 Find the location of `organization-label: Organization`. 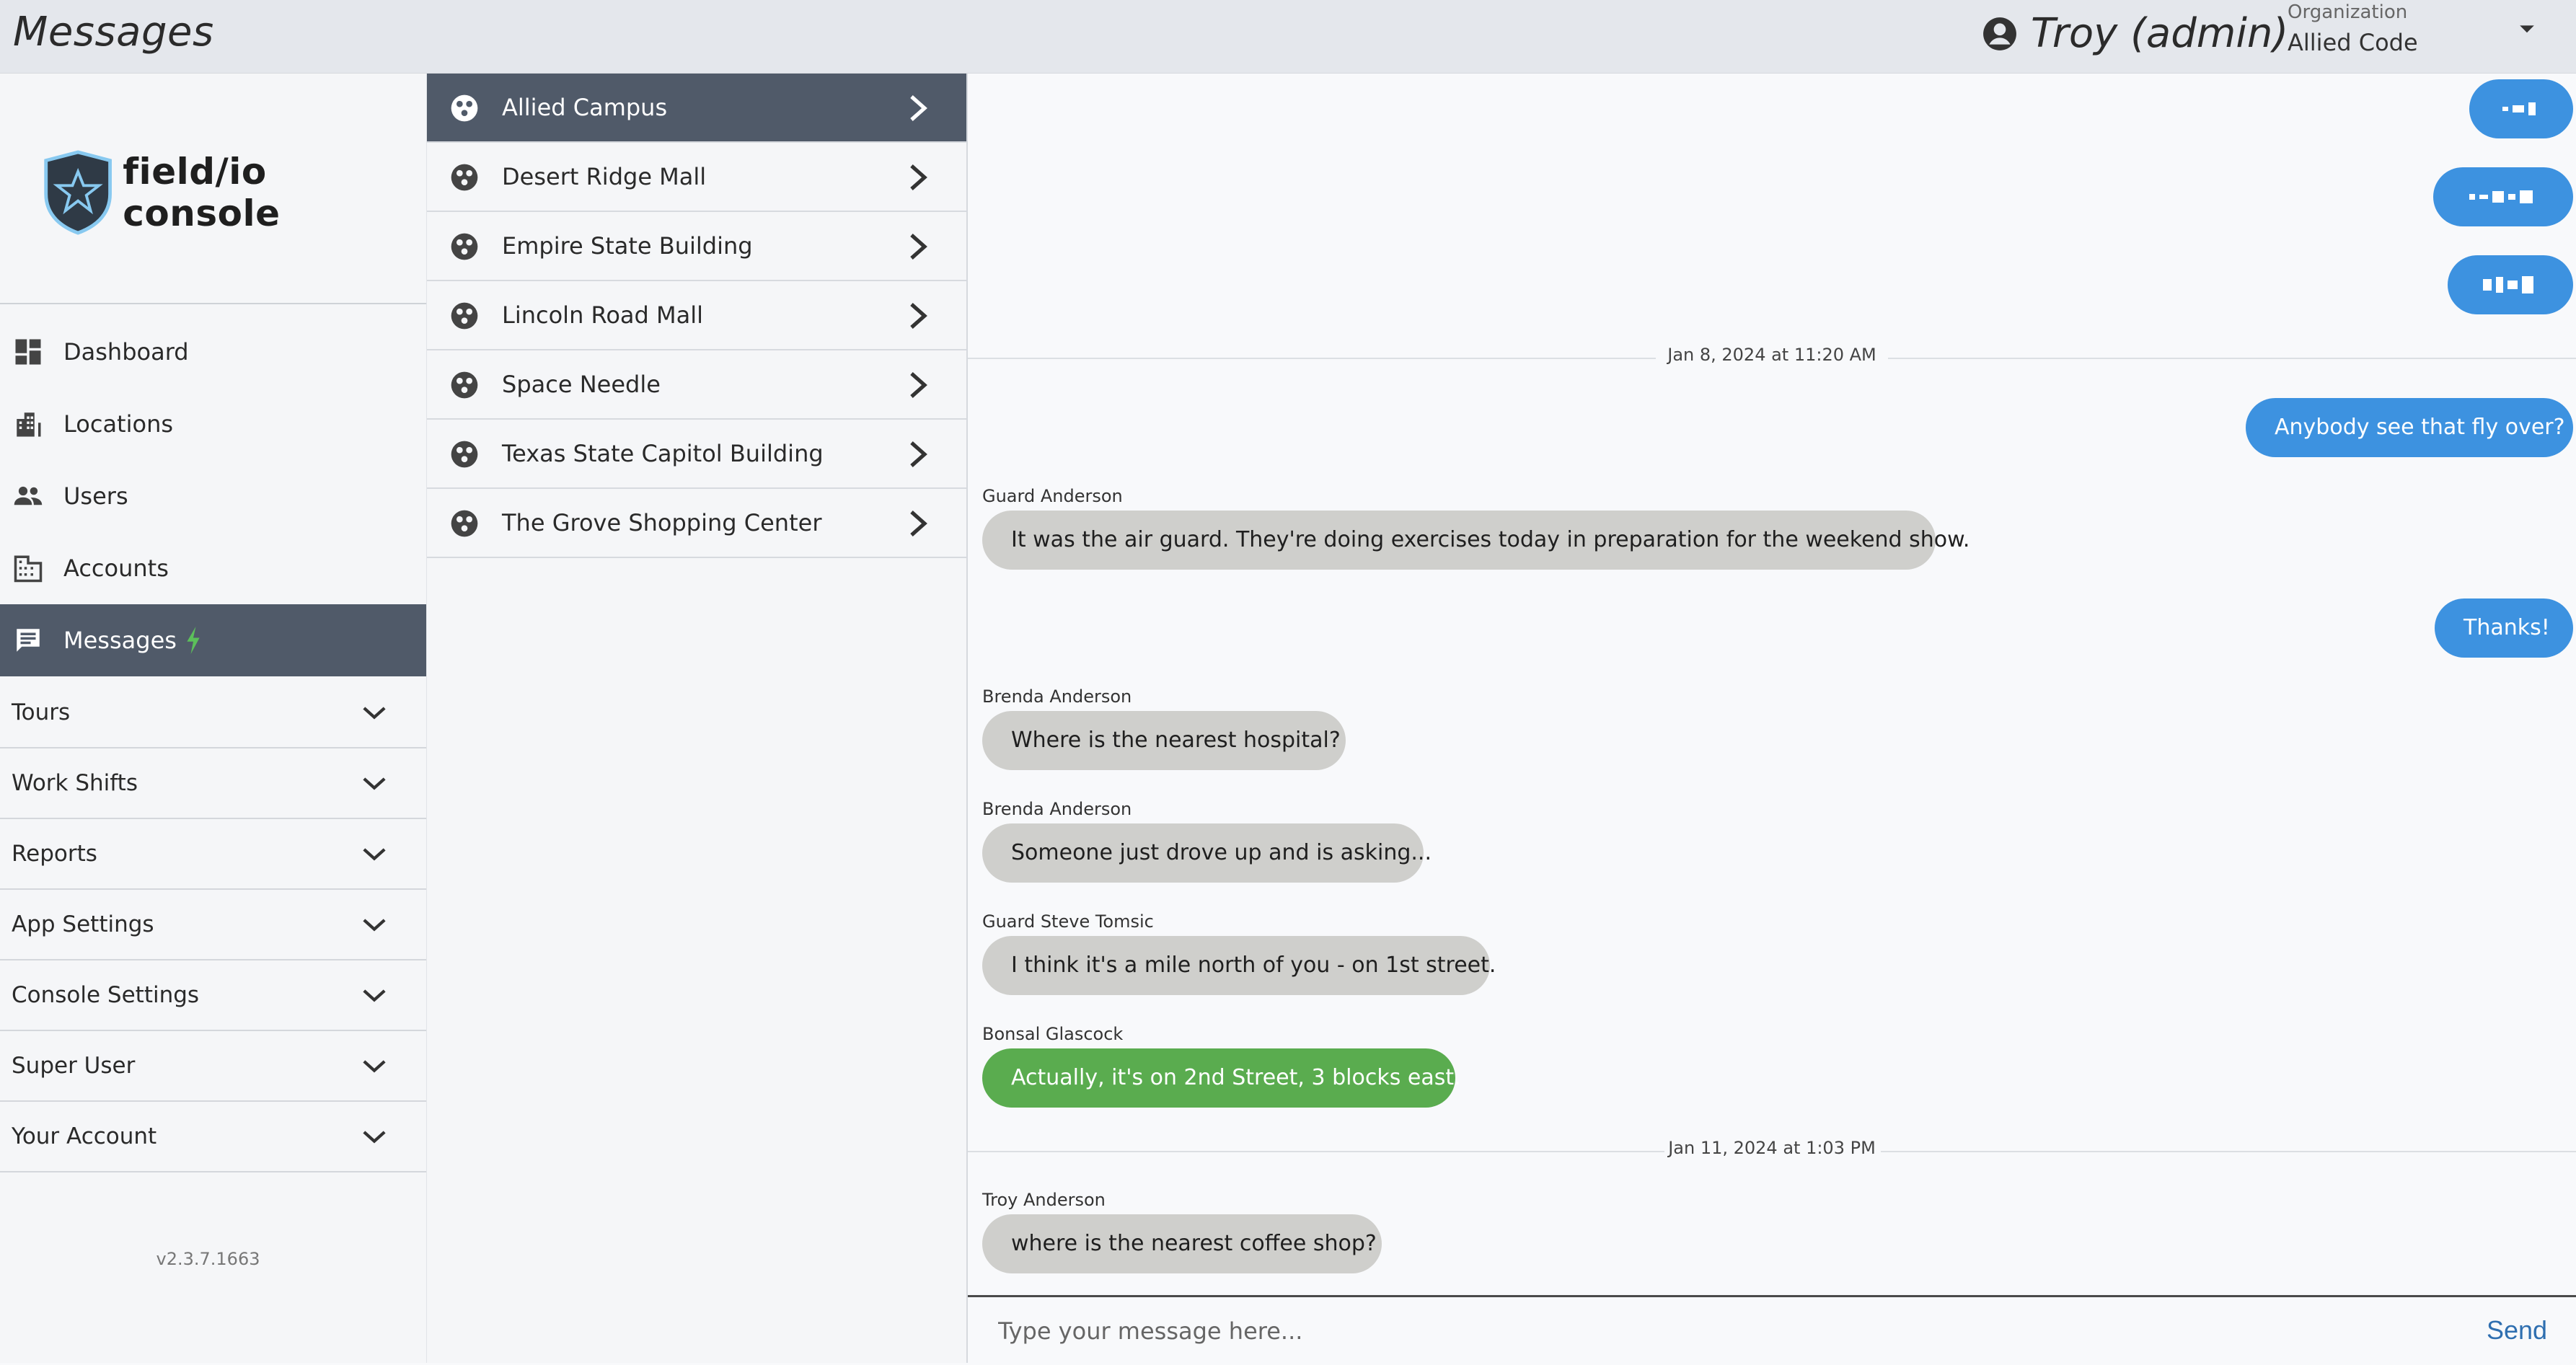

organization-label: Organization is located at coordinates (2348, 12).